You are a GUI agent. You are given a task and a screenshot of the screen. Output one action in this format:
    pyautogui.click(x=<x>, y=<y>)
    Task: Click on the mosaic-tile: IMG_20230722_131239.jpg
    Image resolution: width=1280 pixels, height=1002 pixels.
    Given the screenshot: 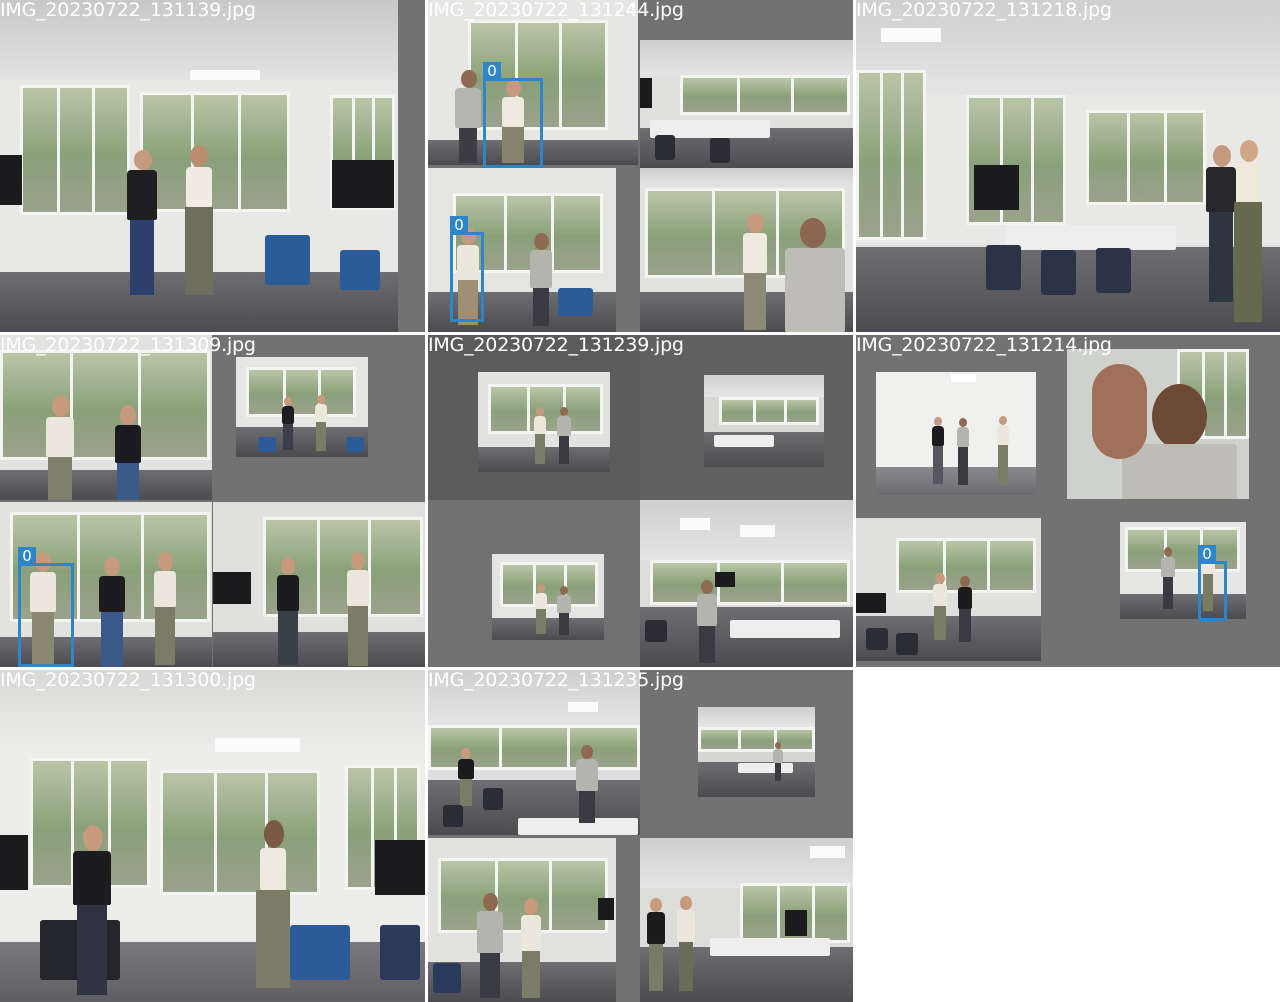 What is the action you would take?
    pyautogui.click(x=640, y=501)
    